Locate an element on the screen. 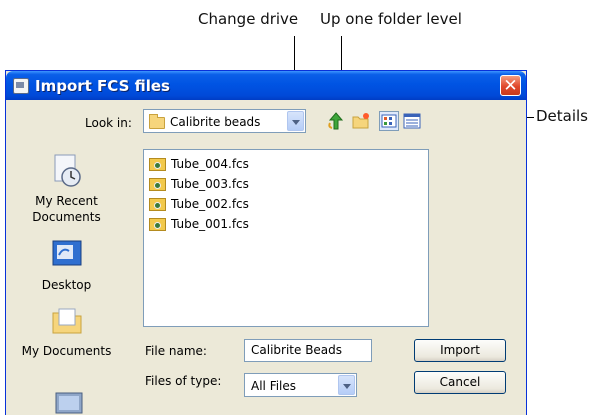 This screenshot has width=593, height=415. look-in-label: Look in: is located at coordinates (108, 123).